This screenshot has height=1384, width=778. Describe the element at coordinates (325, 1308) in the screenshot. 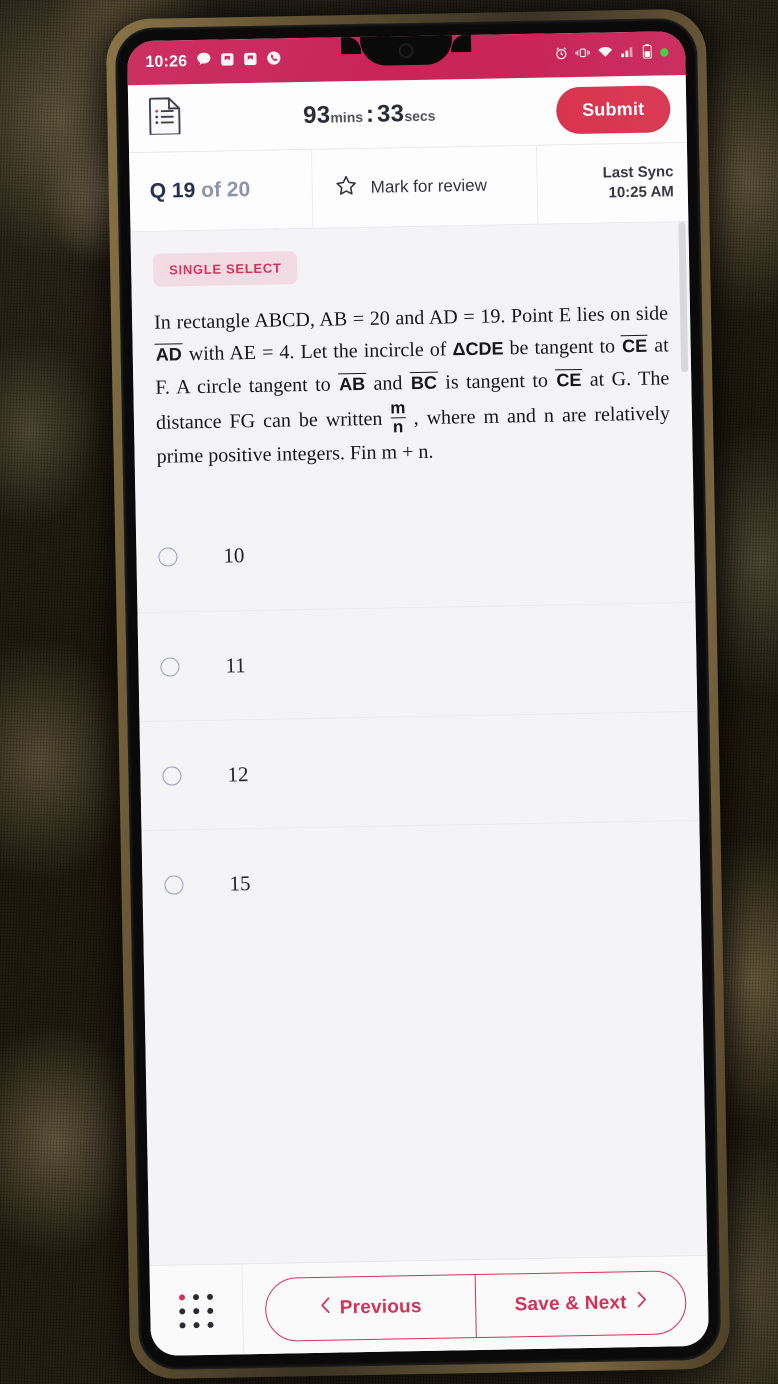

I see `chevron-left-icon` at that location.